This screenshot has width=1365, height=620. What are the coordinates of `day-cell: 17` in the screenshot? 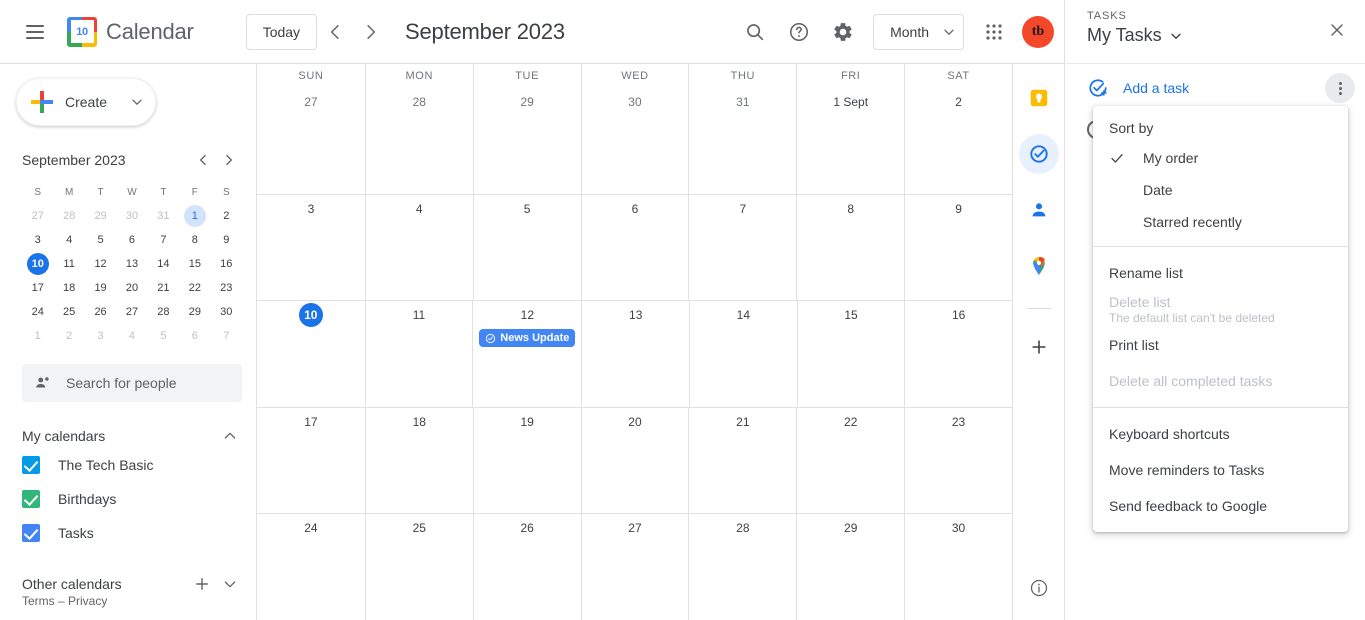 It's located at (311, 461).